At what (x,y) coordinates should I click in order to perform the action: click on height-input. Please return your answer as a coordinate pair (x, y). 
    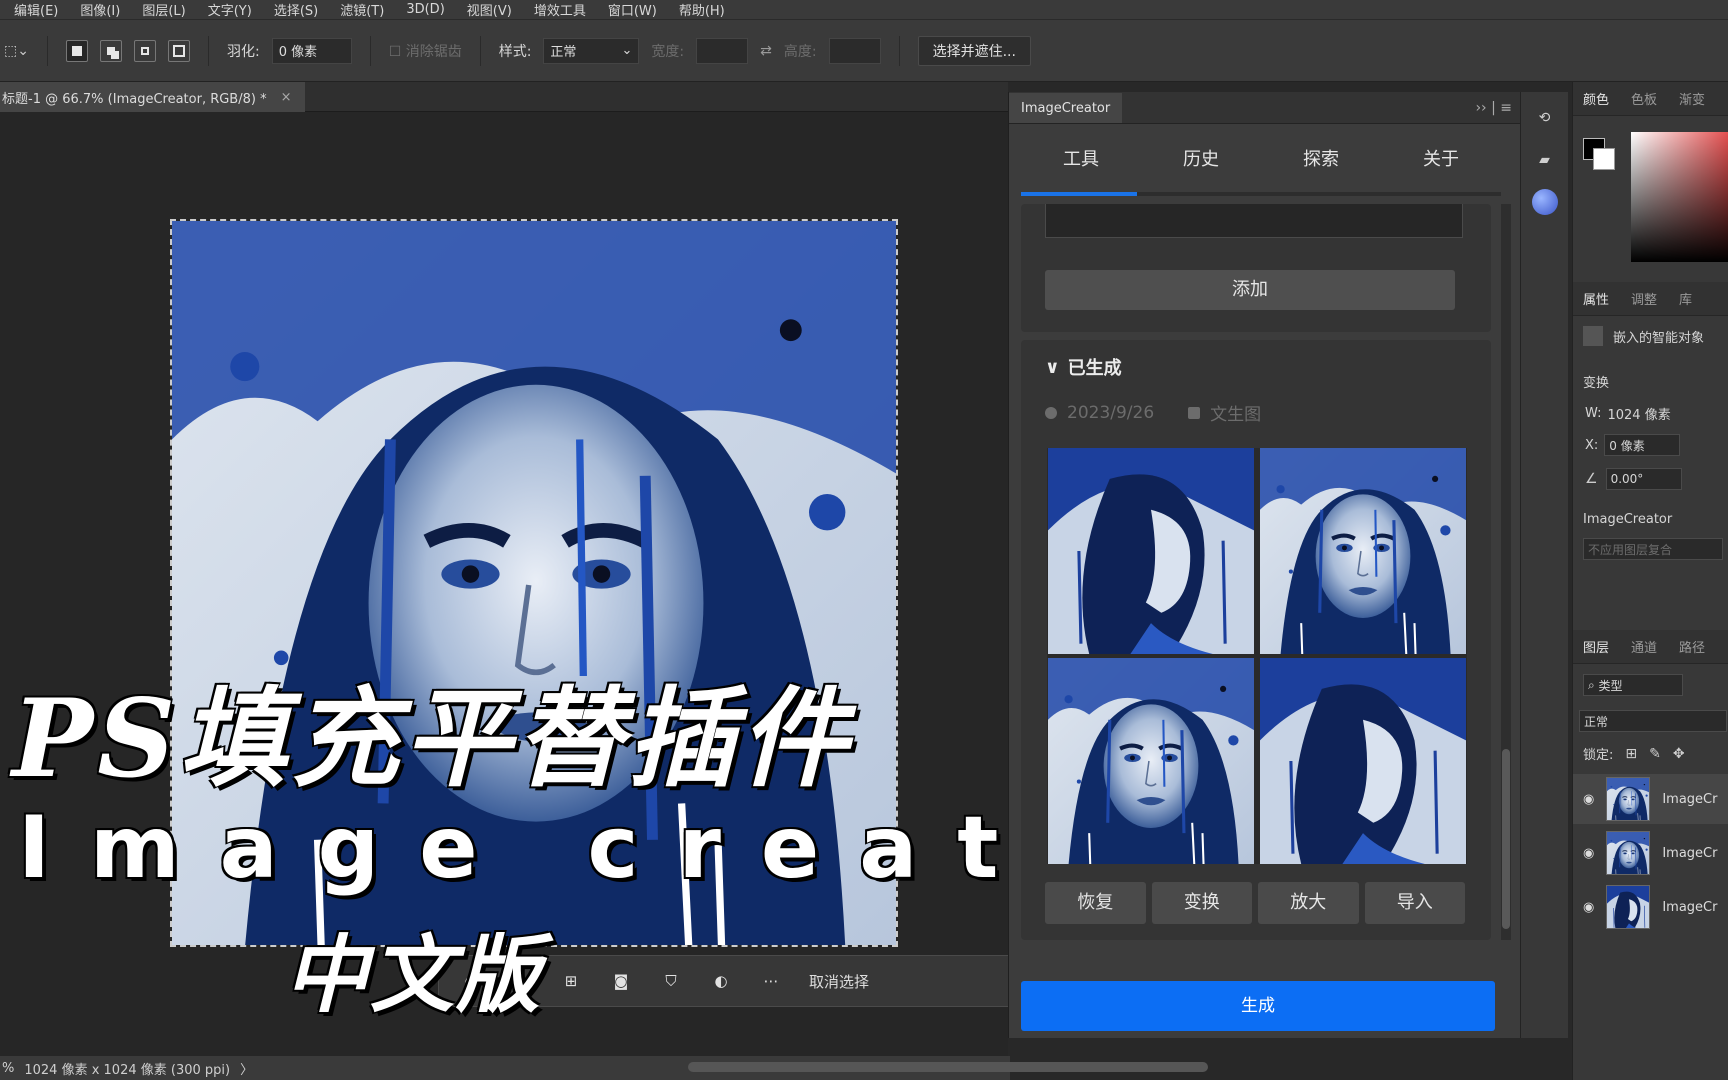
    Looking at the image, I should click on (854, 50).